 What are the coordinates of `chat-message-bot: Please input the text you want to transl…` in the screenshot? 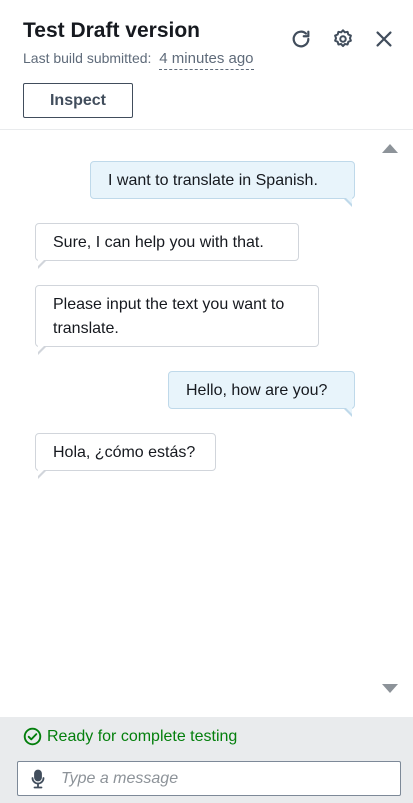 It's located at (177, 320).